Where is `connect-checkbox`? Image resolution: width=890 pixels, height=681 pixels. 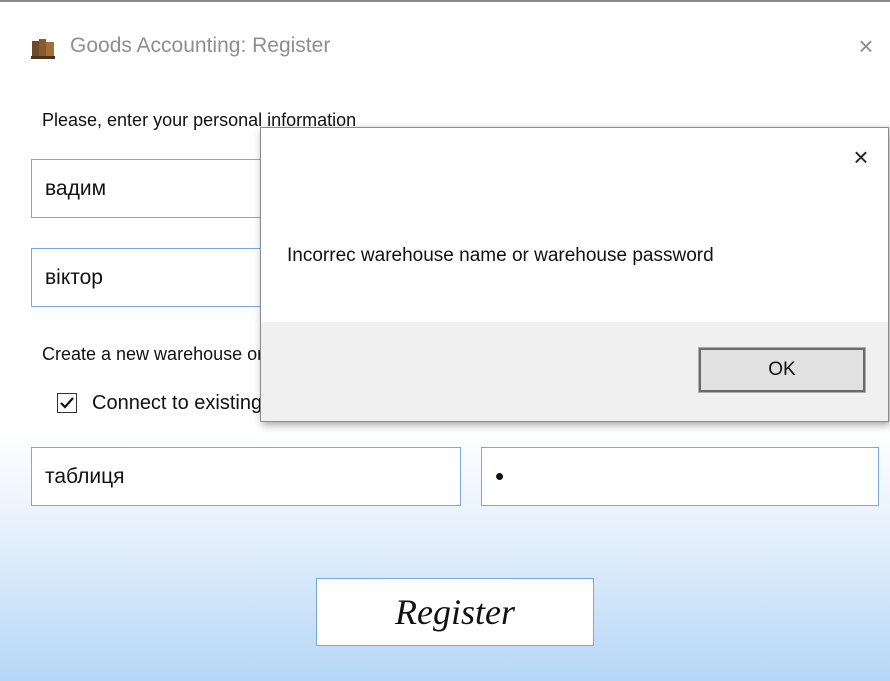
connect-checkbox is located at coordinates (67, 403).